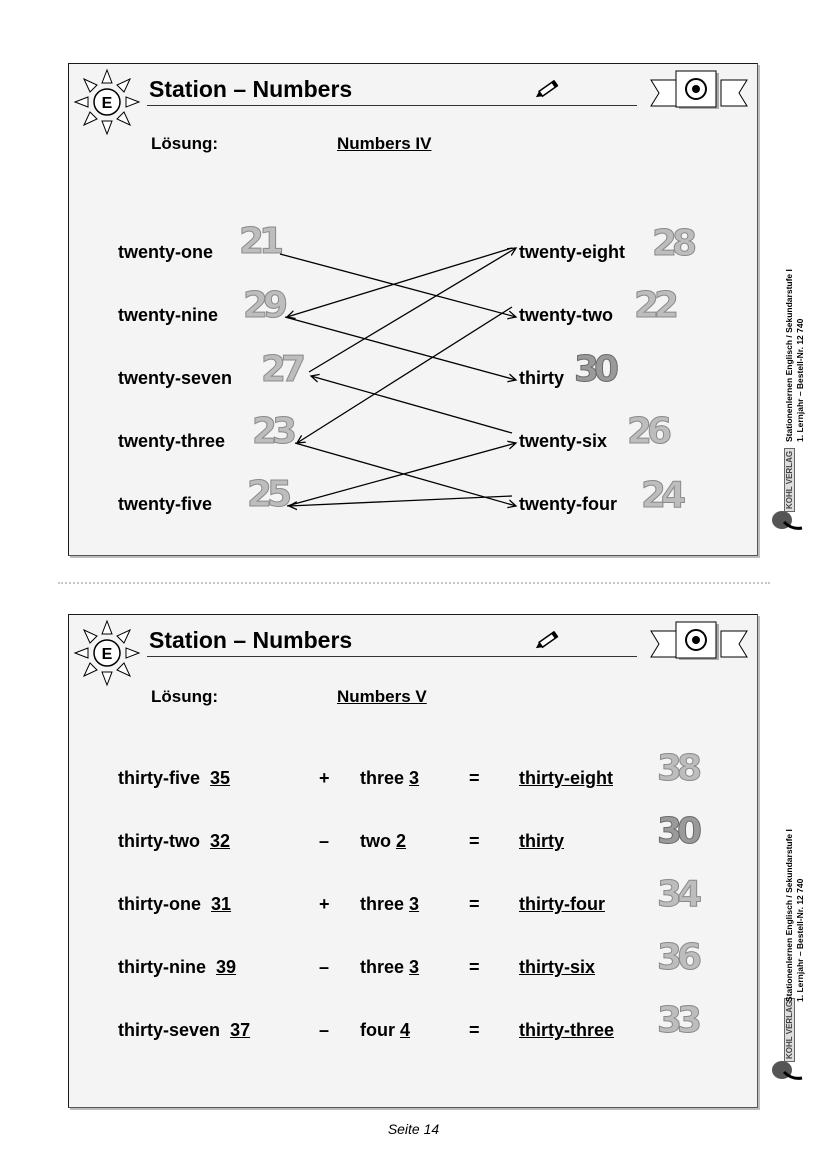 Image resolution: width=827 pixels, height=1169 pixels. I want to click on left-numeral: 27, so click(283, 369).